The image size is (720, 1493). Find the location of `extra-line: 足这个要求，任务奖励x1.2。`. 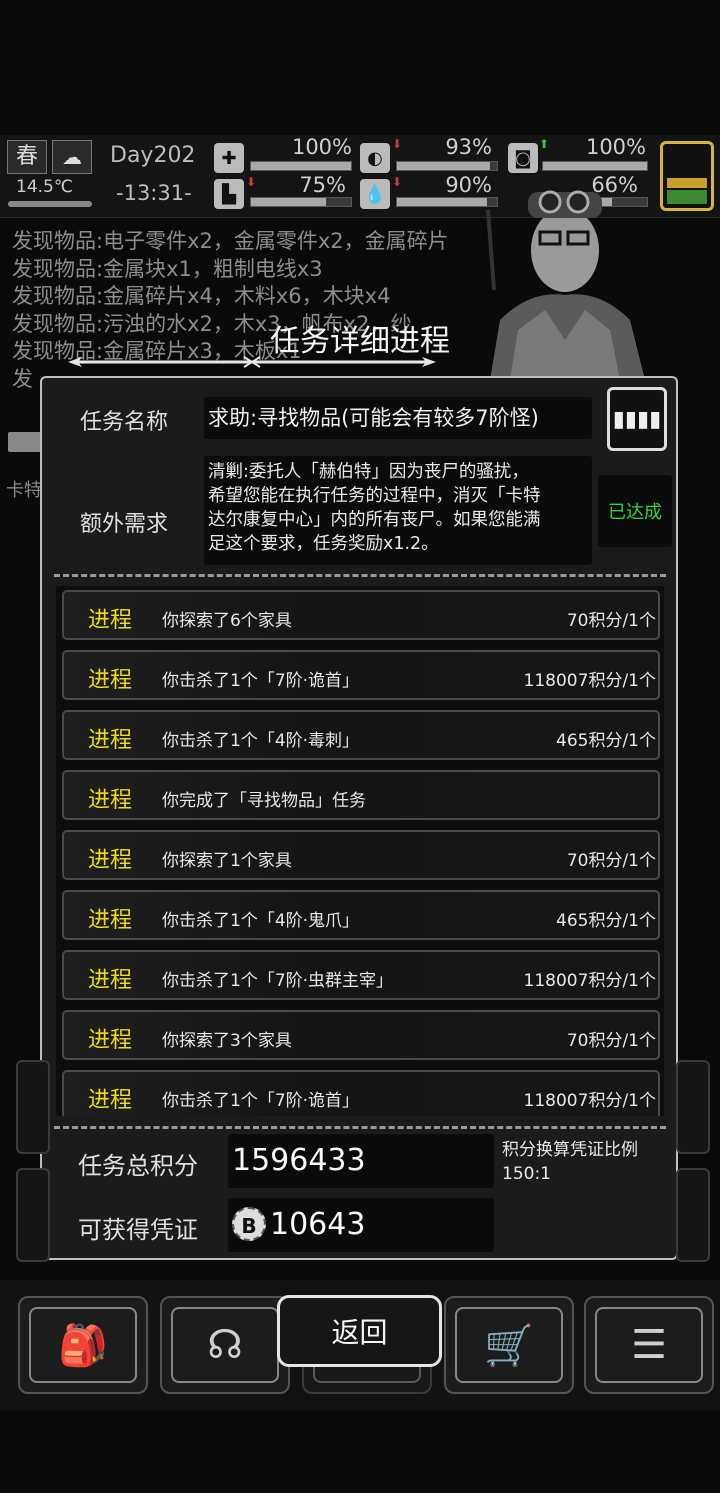

extra-line: 足这个要求，任务奖励x1.2。 is located at coordinates (323, 544).